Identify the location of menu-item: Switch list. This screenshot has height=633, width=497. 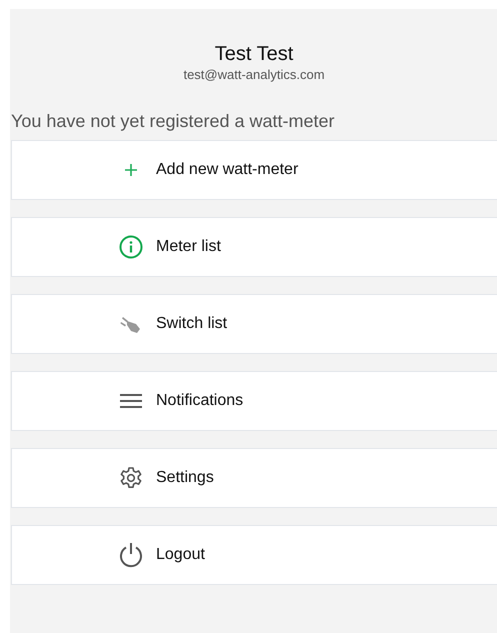
(254, 324).